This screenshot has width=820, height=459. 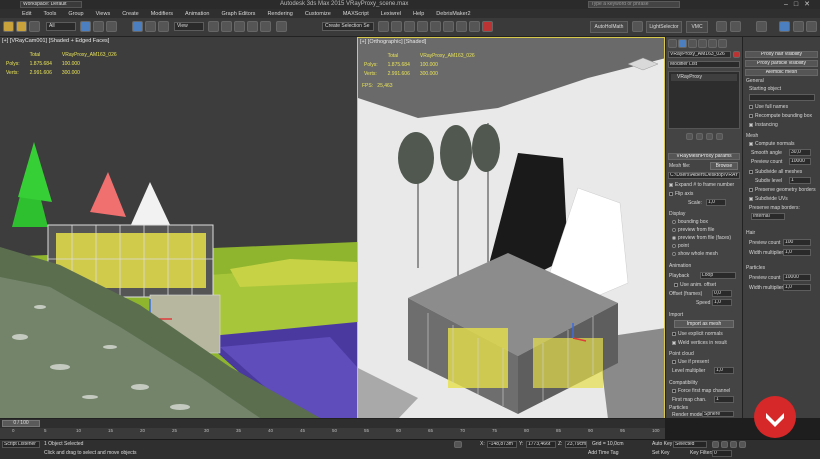 What do you see at coordinates (701, 185) in the screenshot?
I see `expand-frame-checkbox: Expand # to frame number` at bounding box center [701, 185].